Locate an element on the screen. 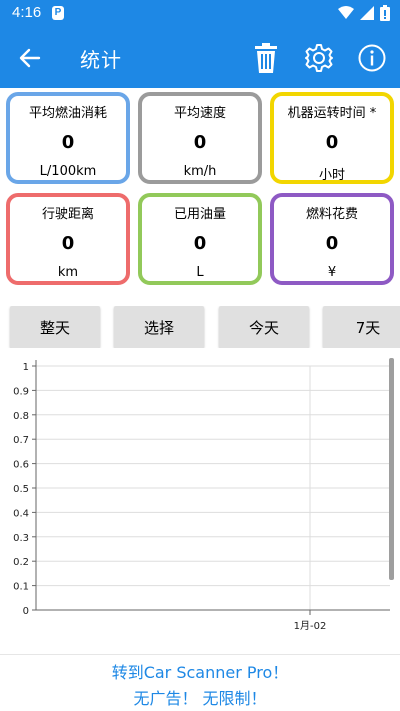 The image size is (400, 711). app-bar: 统计 is located at coordinates (200, 58).